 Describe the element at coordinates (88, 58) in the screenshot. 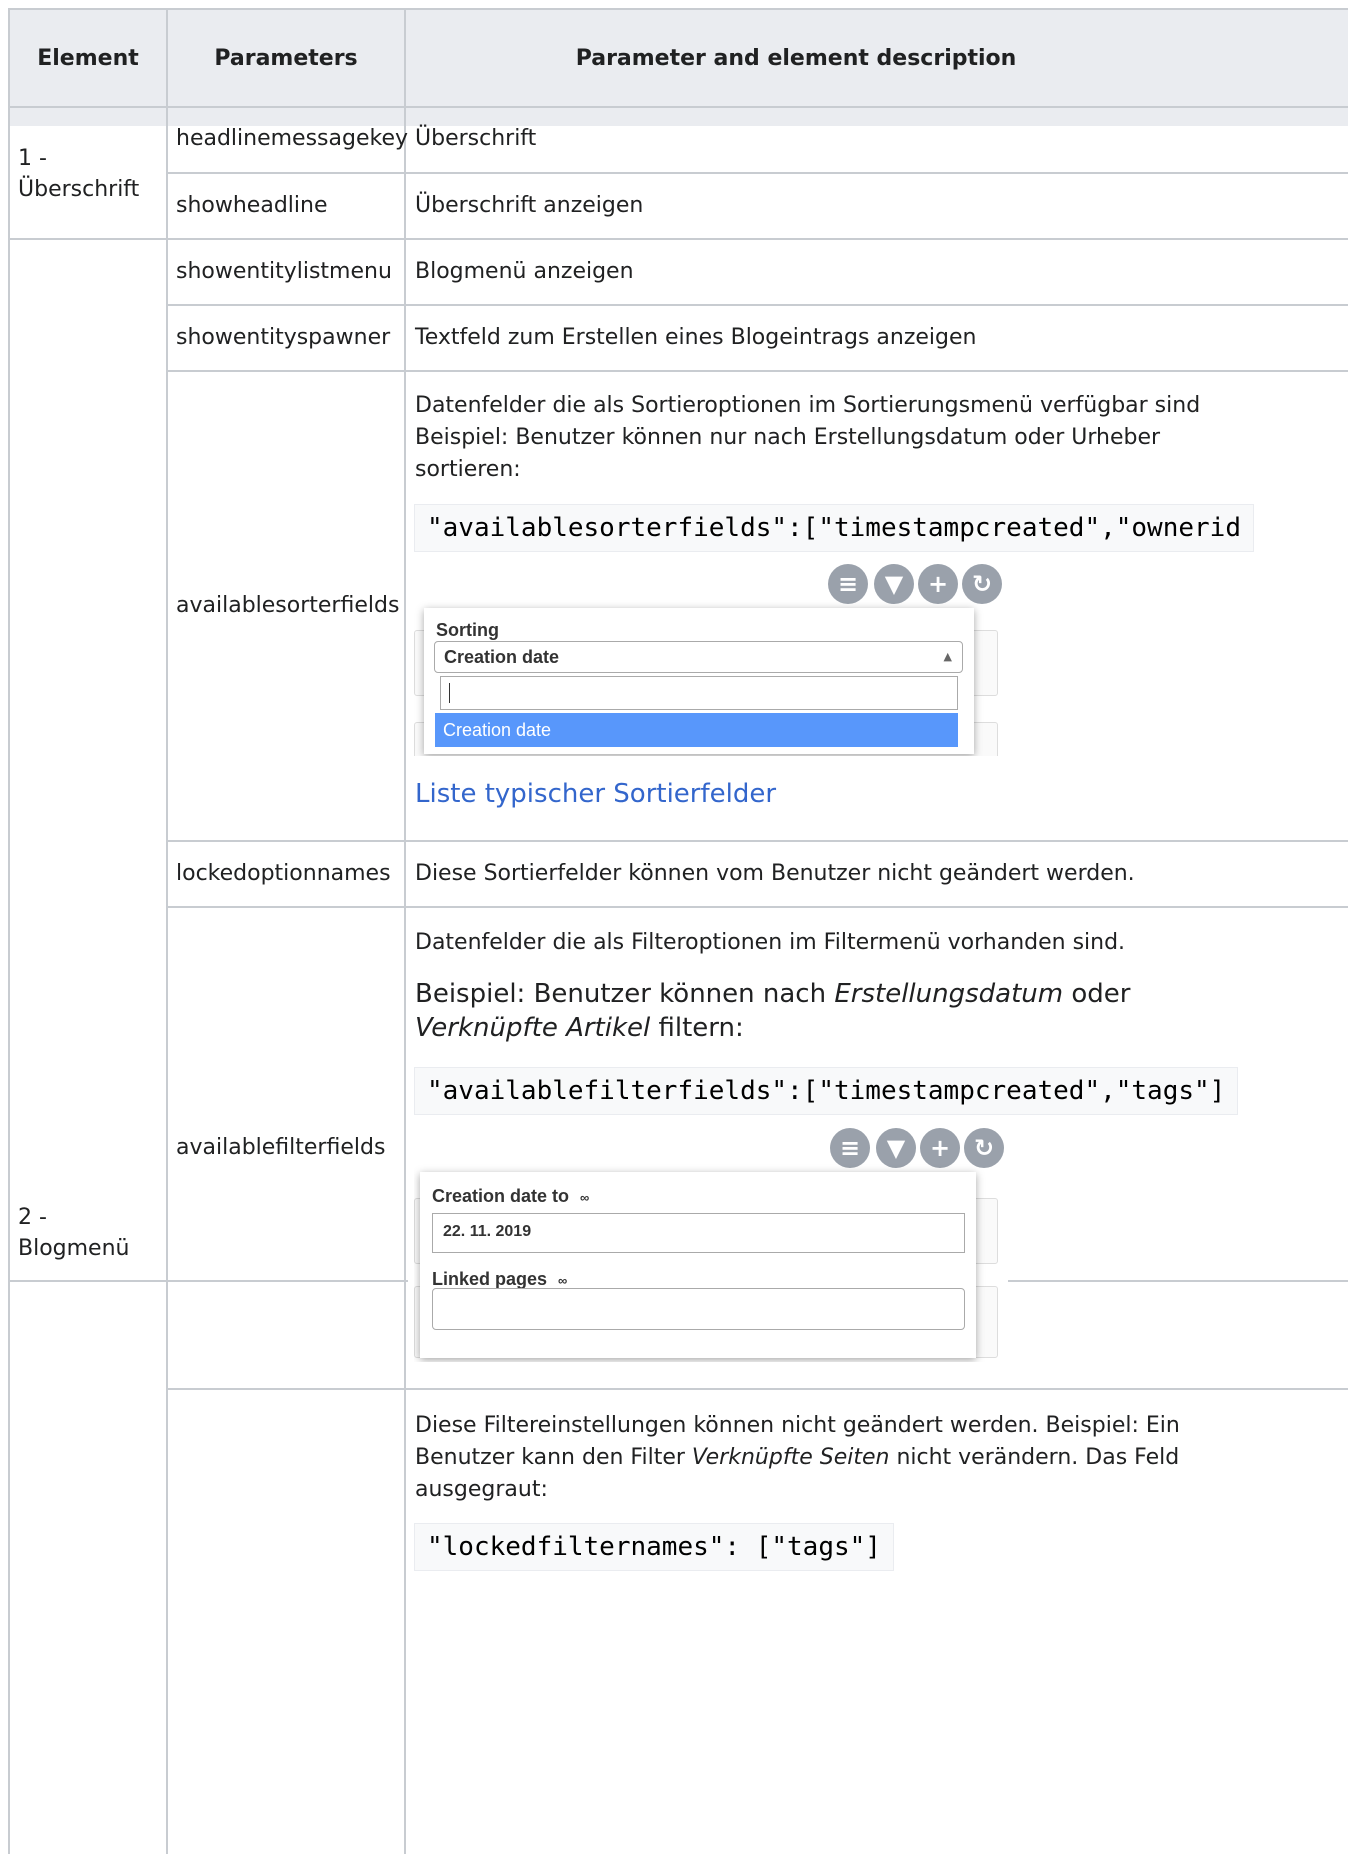

I see `header-element: Element` at that location.